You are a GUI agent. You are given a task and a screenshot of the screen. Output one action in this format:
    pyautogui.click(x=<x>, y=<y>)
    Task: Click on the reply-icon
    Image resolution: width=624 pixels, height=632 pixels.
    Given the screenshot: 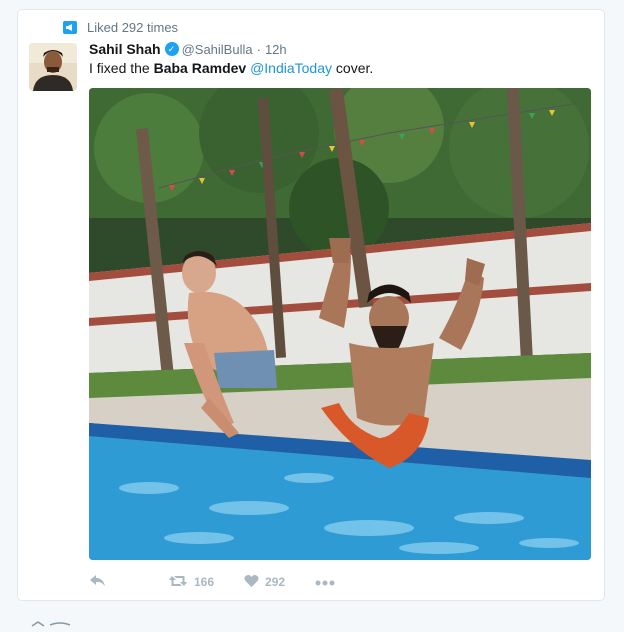 What is the action you would take?
    pyautogui.click(x=97, y=582)
    